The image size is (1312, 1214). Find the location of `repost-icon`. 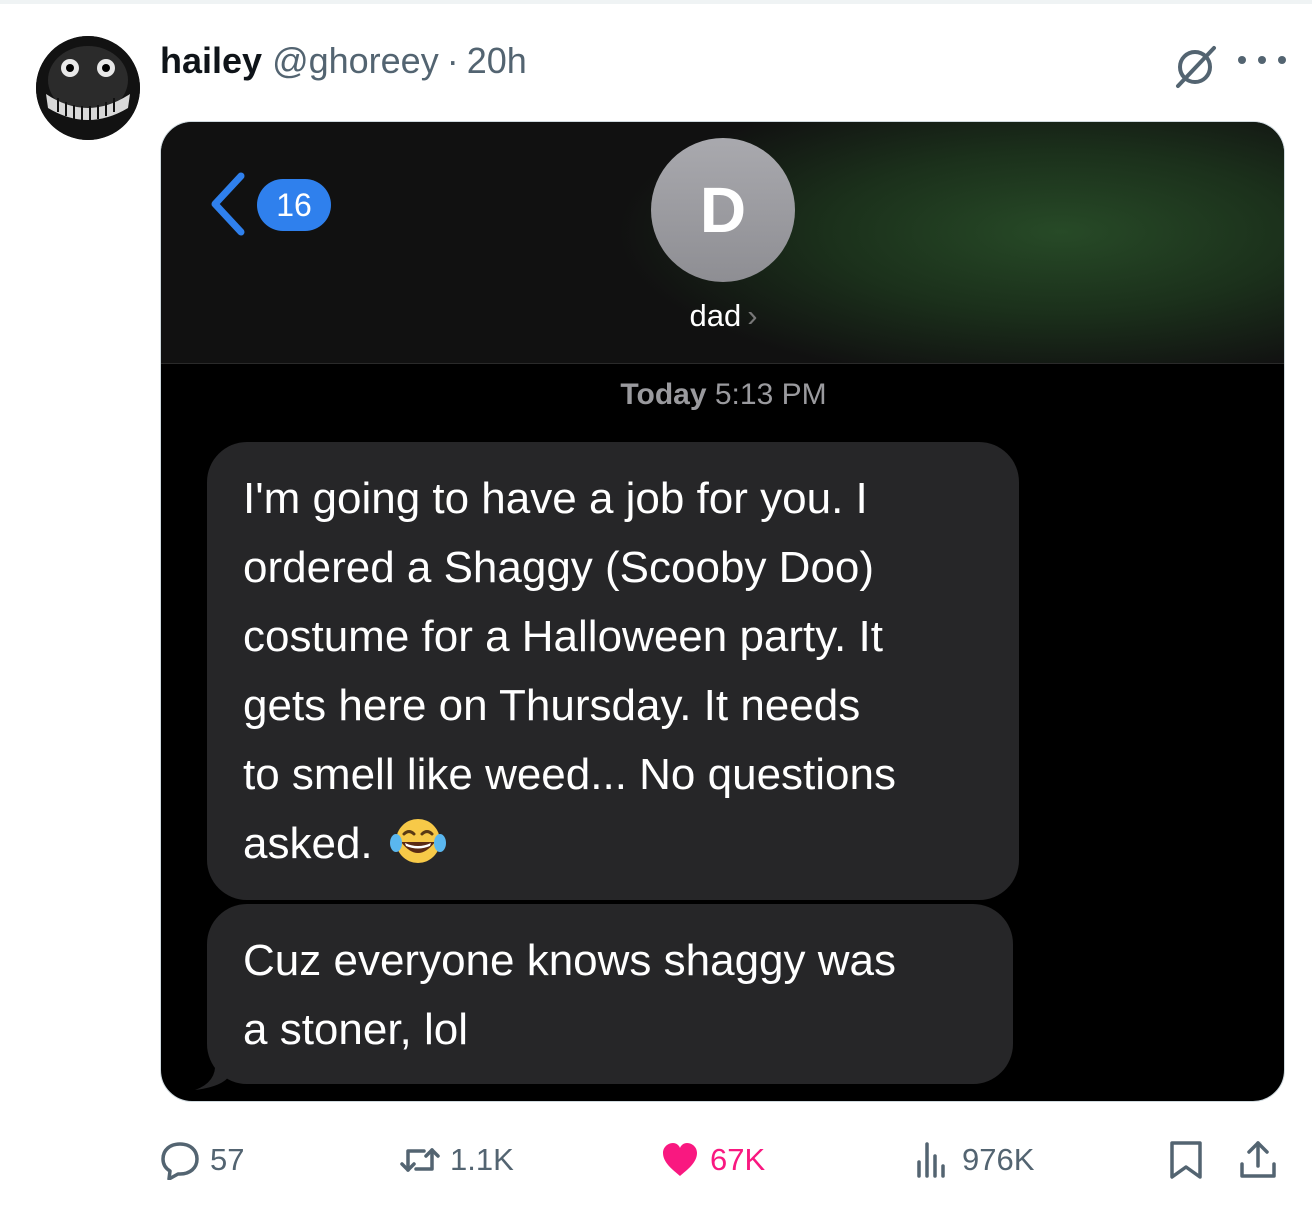

repost-icon is located at coordinates (420, 1160).